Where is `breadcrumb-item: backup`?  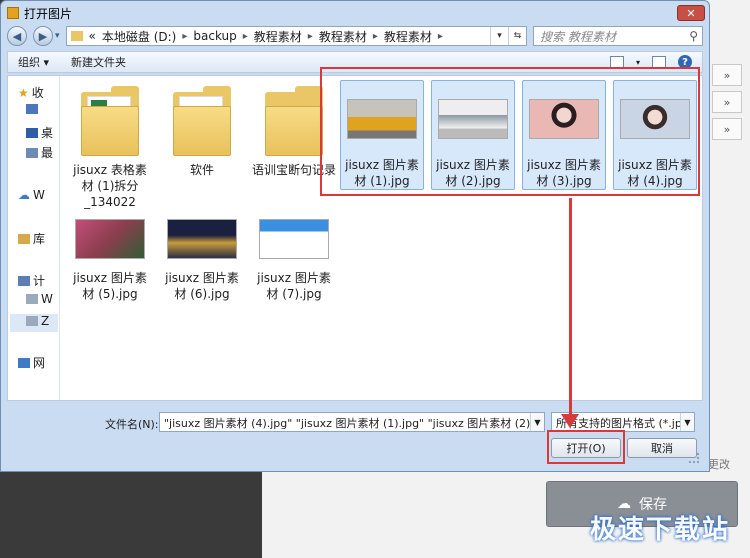
breadcrumb-item: backup is located at coordinates (214, 36).